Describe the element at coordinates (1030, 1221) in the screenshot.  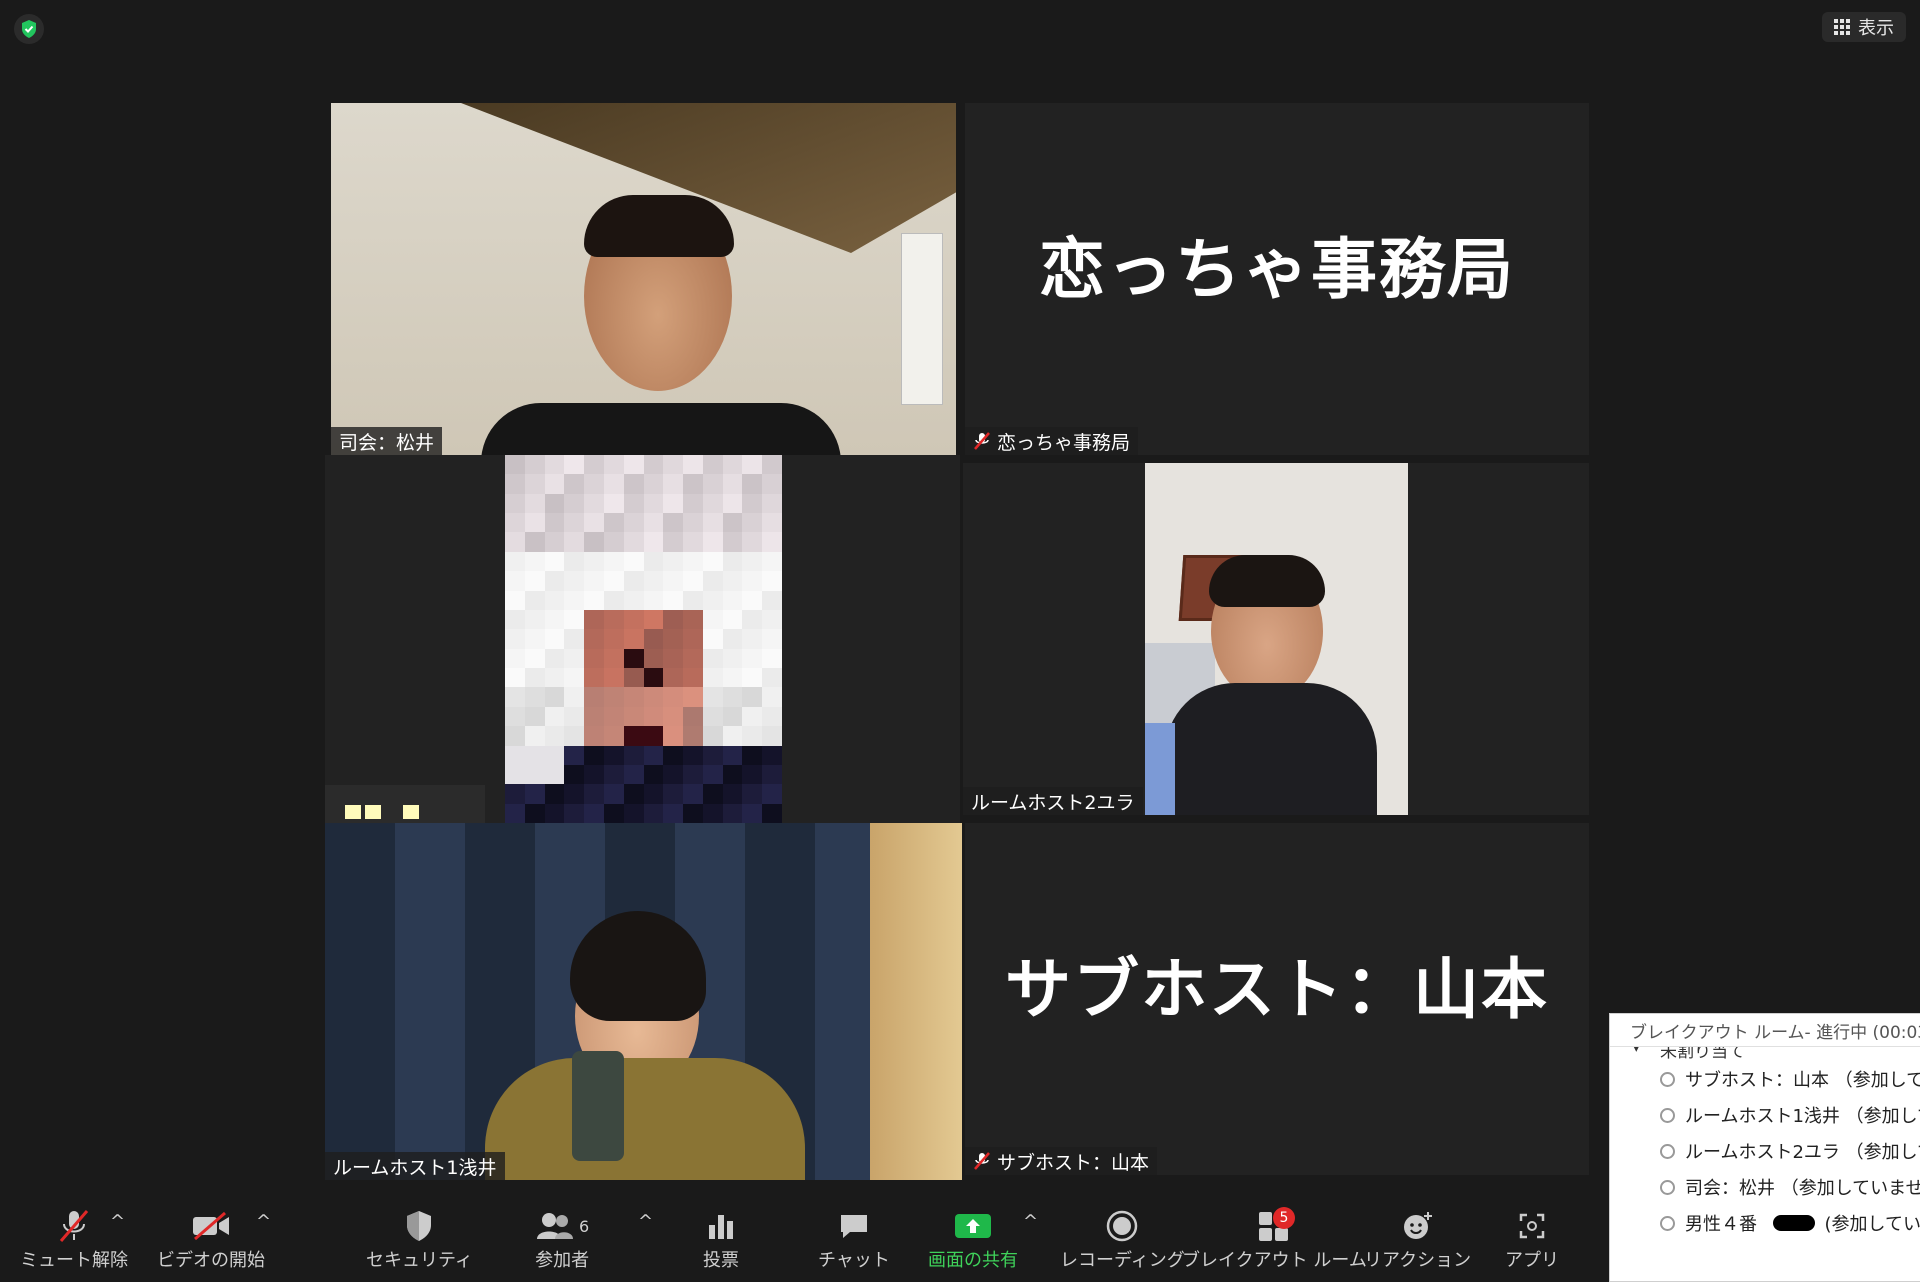
I see `share-options-caret: ^` at that location.